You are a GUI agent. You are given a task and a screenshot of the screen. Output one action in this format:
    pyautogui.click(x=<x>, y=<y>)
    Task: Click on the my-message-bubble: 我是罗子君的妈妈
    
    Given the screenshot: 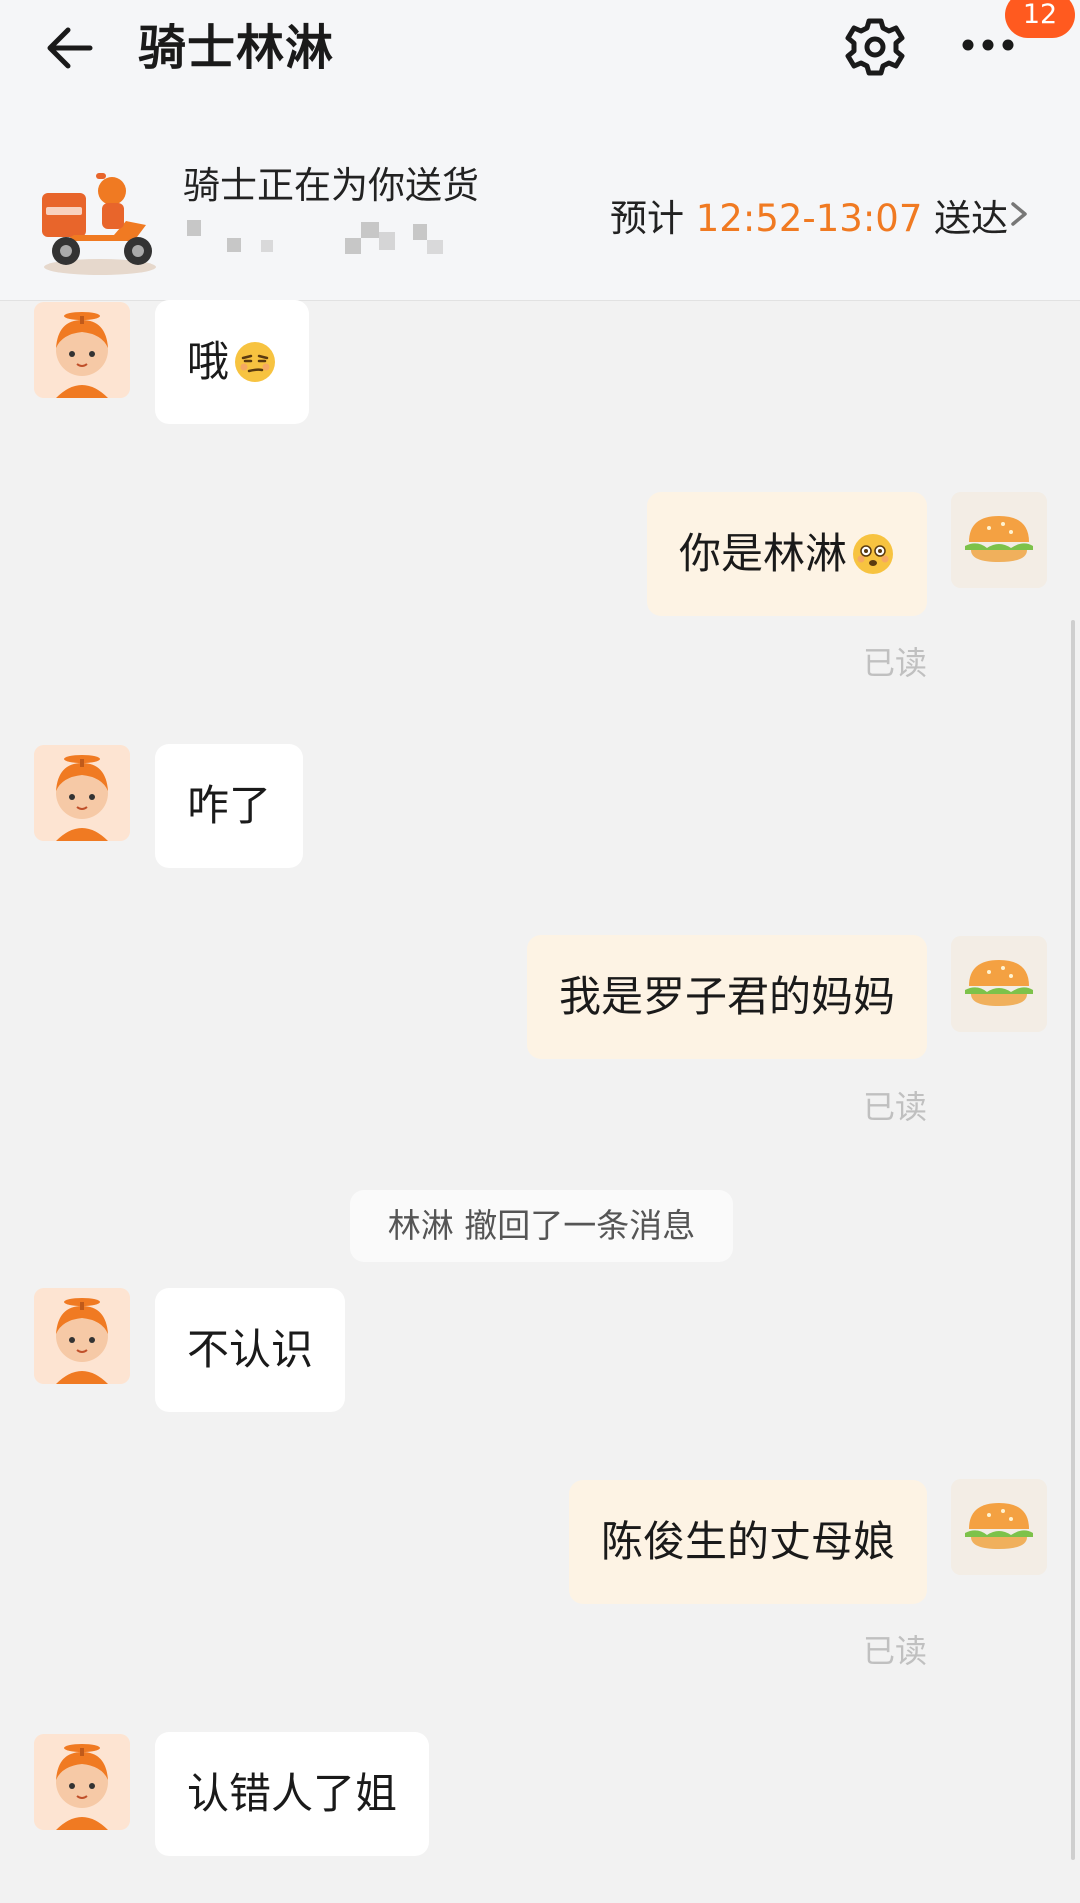 What is the action you would take?
    pyautogui.click(x=726, y=997)
    